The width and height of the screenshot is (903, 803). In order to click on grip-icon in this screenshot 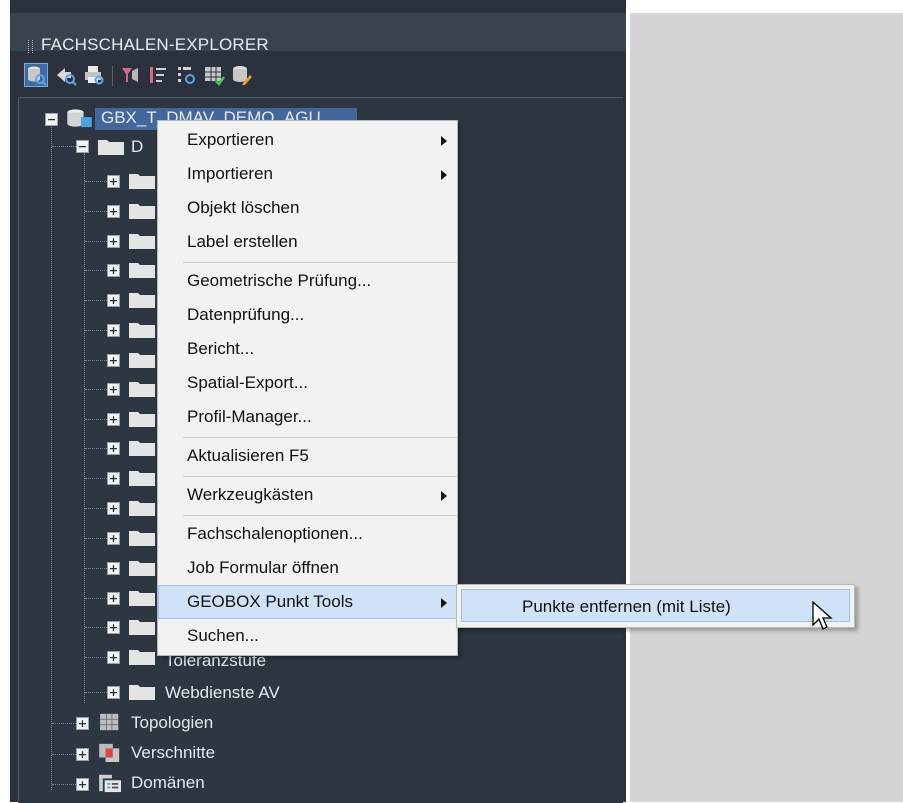, I will do `click(30, 46)`.